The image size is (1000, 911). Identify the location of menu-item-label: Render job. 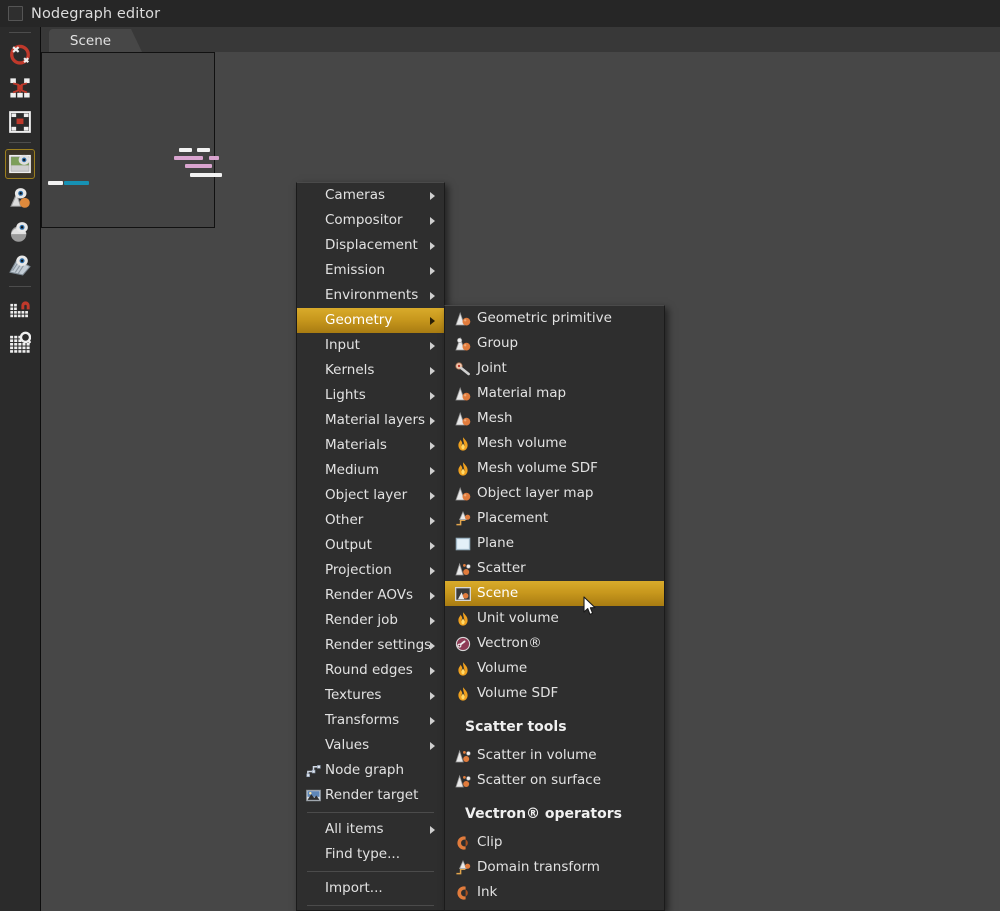
(361, 619).